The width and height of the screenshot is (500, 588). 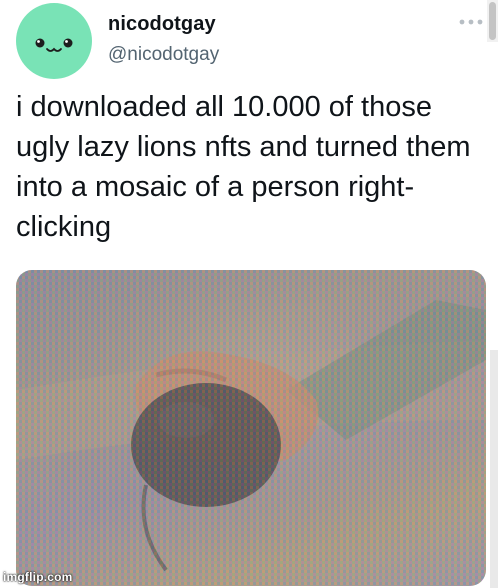 I want to click on page-edge, so click(x=494, y=469).